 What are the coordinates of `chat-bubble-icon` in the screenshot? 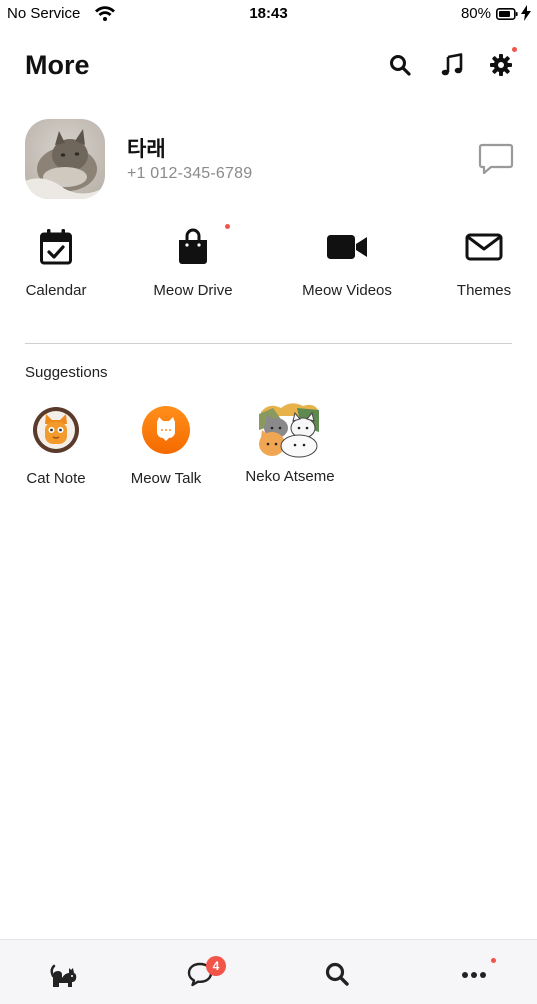 It's located at (496, 161).